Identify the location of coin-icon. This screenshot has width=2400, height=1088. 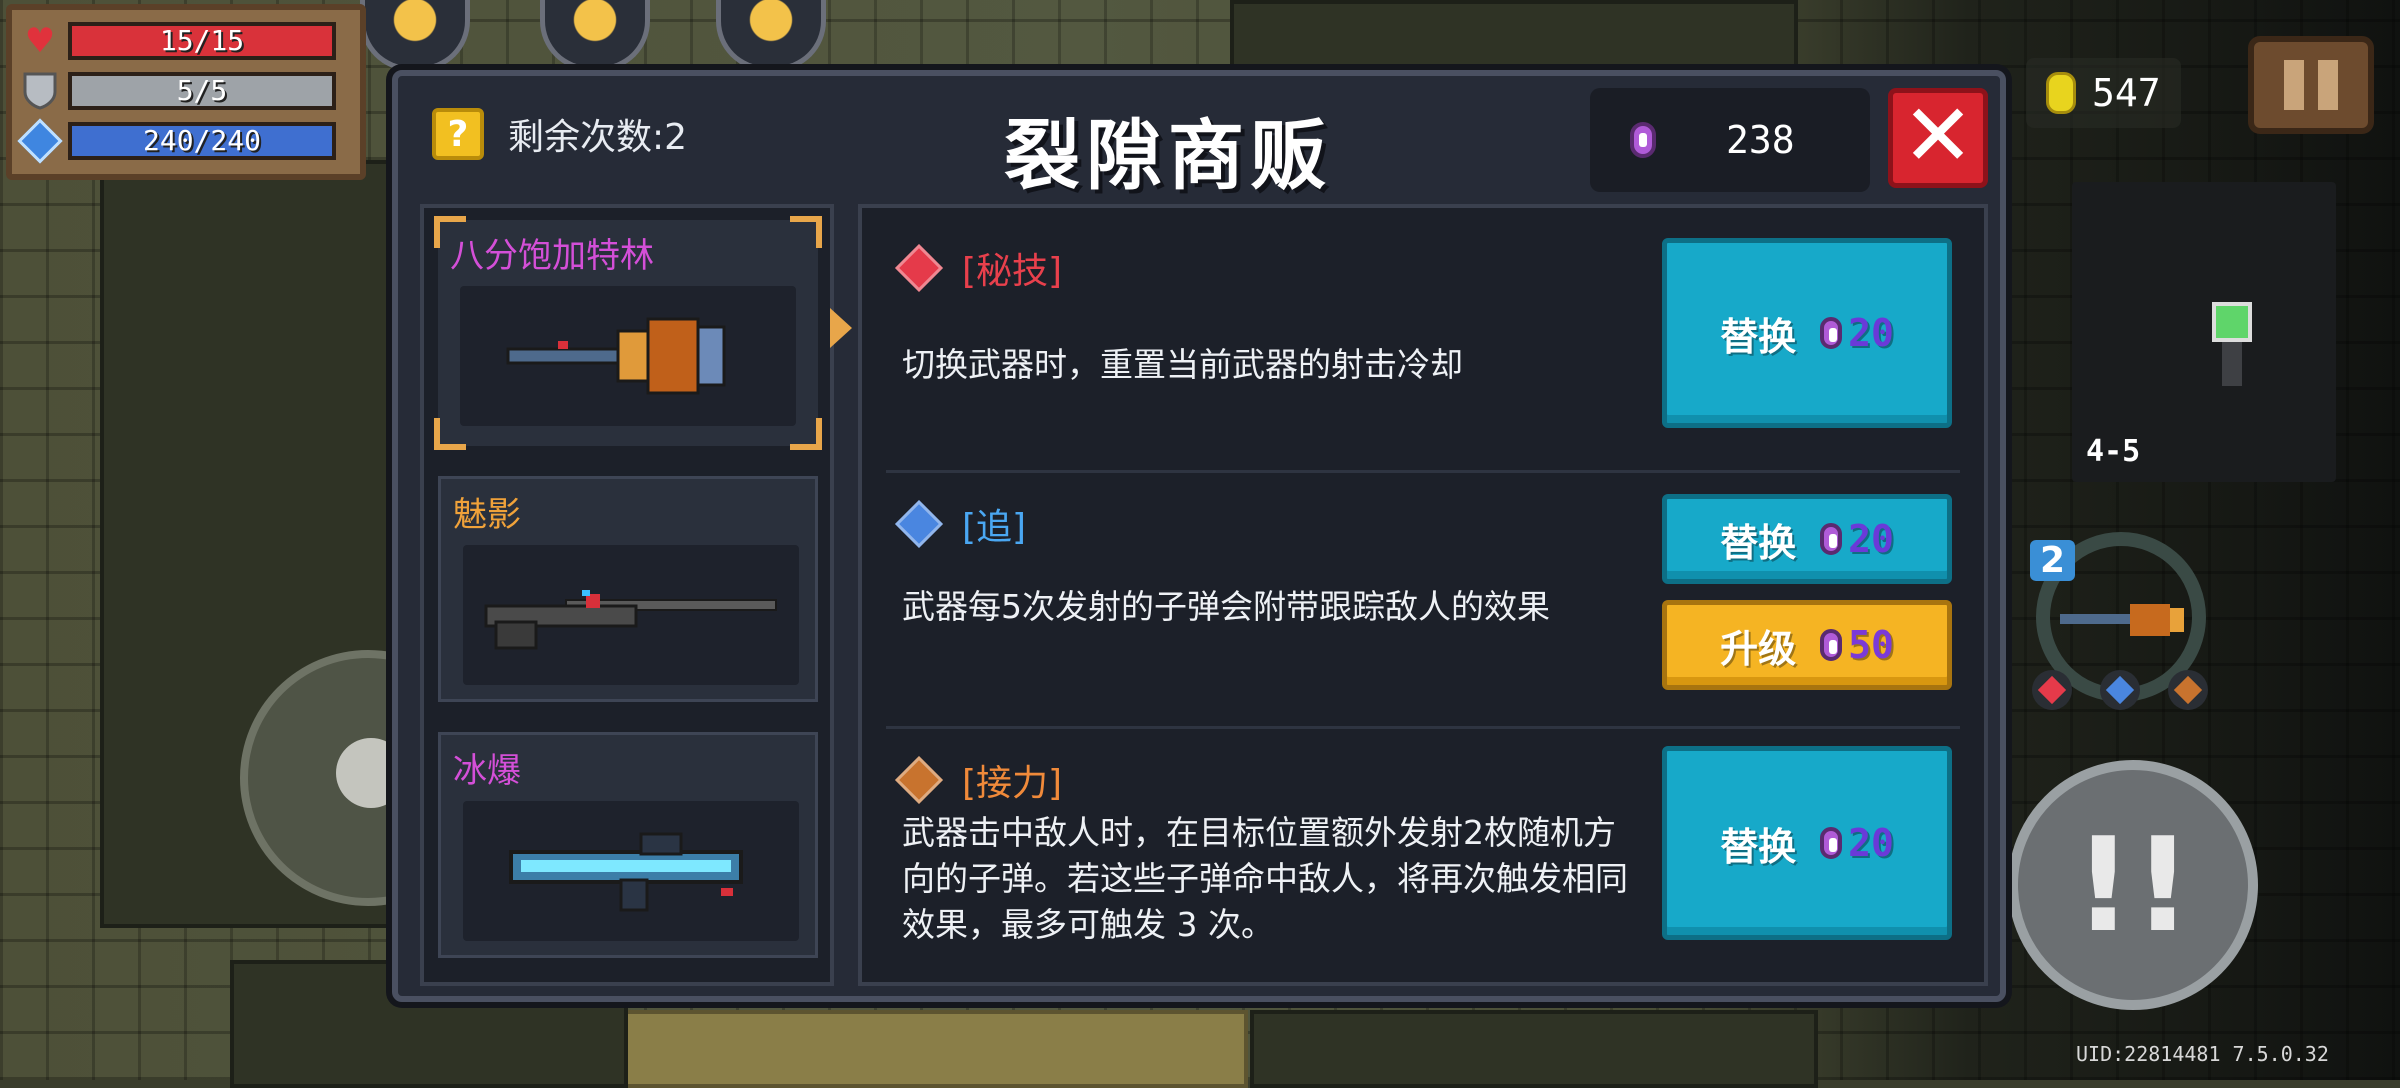
(2061, 93).